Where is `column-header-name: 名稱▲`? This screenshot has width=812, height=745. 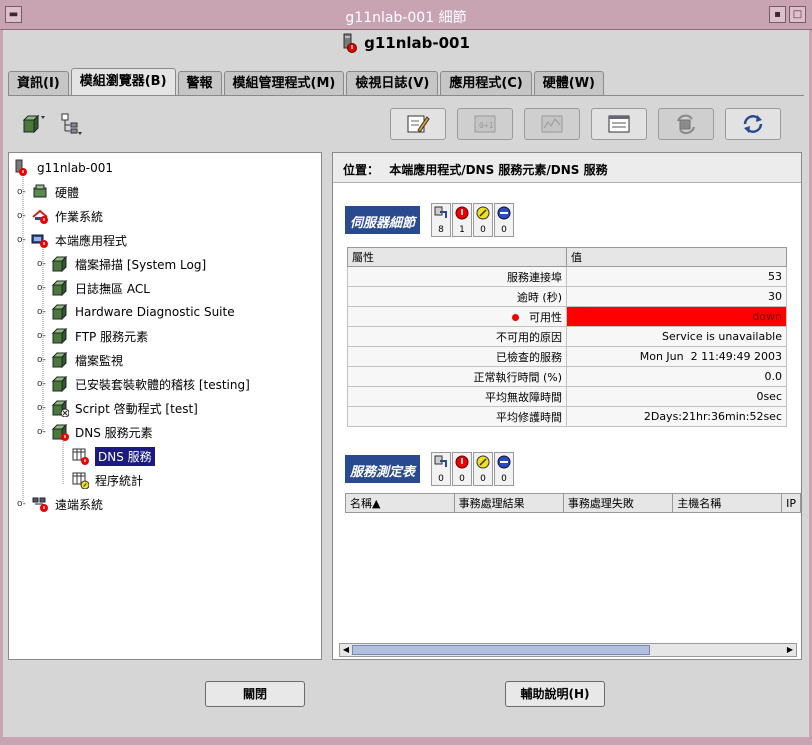 column-header-name: 名稱▲ is located at coordinates (400, 503).